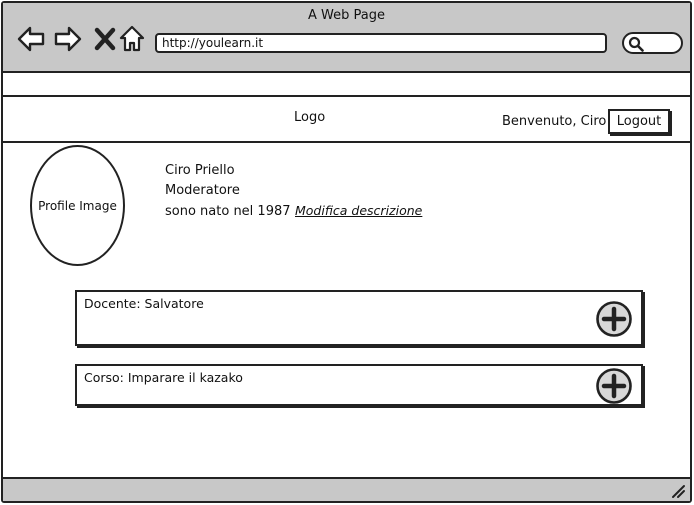  I want to click on profile-description: sono nato nel 1987, so click(228, 211).